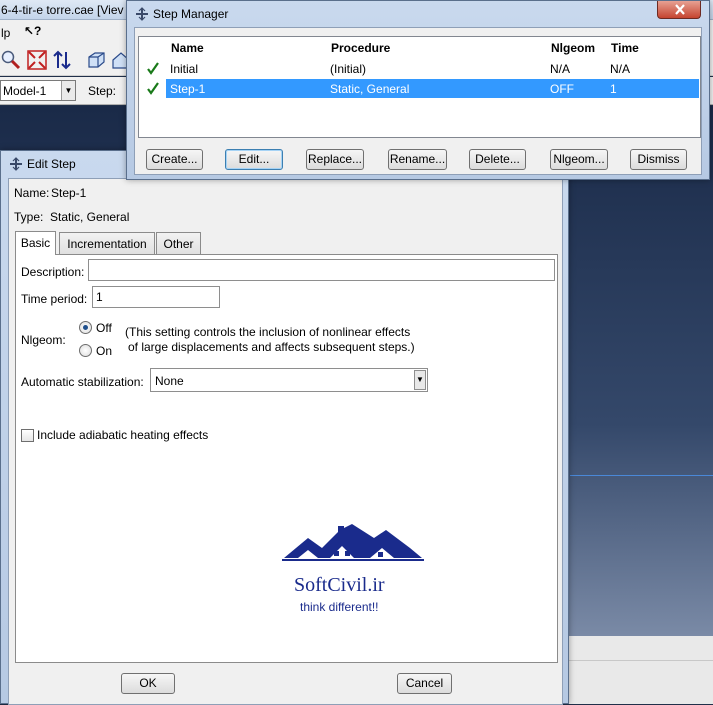 The height and width of the screenshot is (705, 713). I want to click on time-period-input: 1, so click(156, 297).